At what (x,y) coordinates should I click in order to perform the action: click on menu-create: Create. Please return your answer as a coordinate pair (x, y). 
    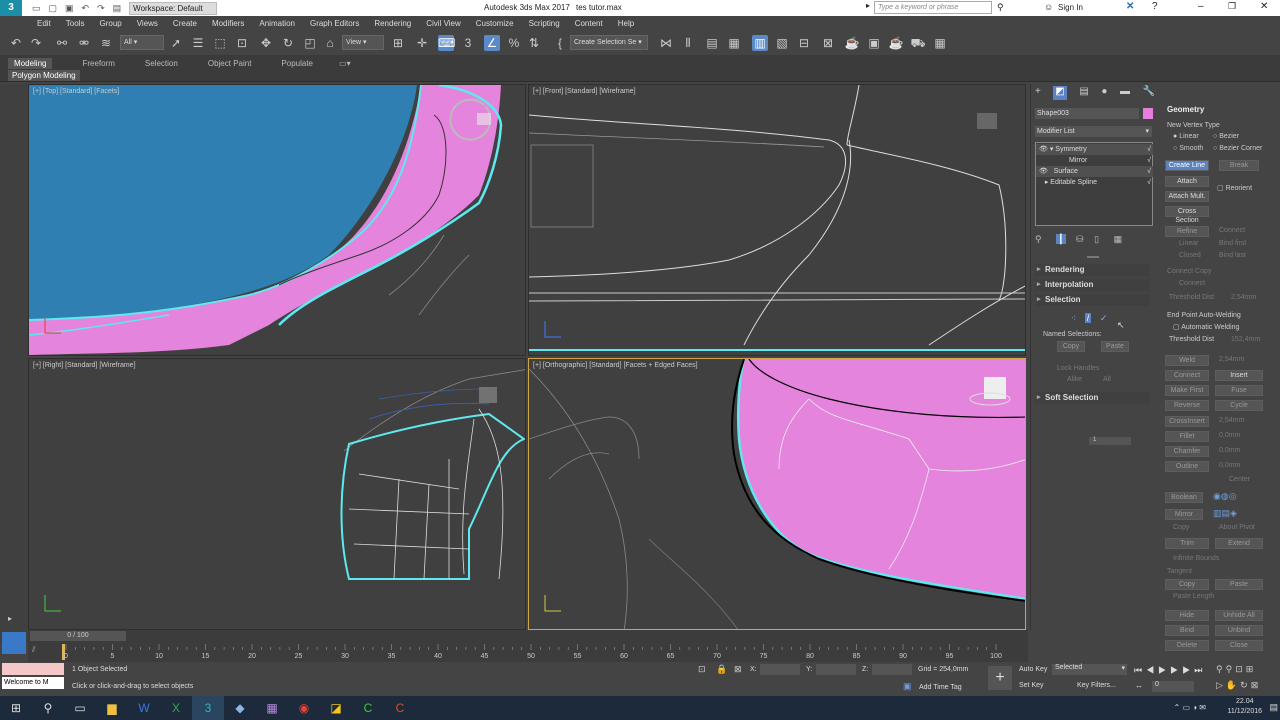
    Looking at the image, I should click on (185, 23).